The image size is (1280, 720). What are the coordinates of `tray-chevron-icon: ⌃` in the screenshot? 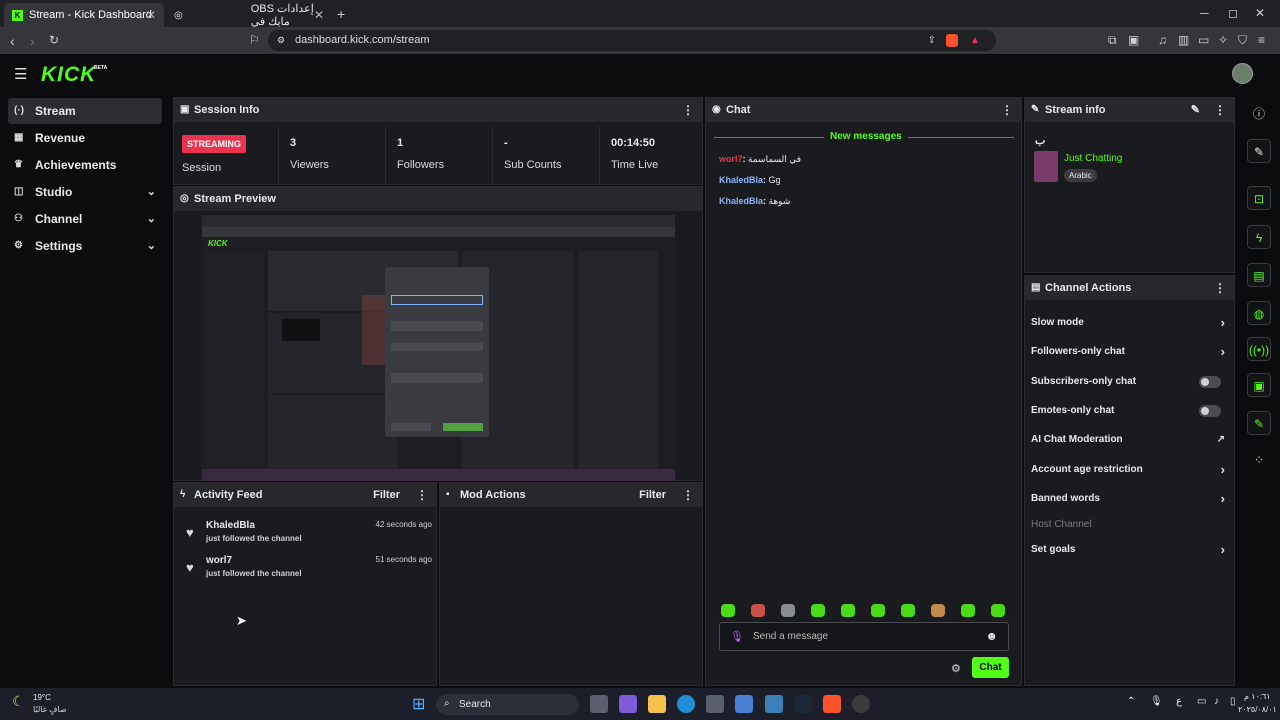 It's located at (1131, 701).